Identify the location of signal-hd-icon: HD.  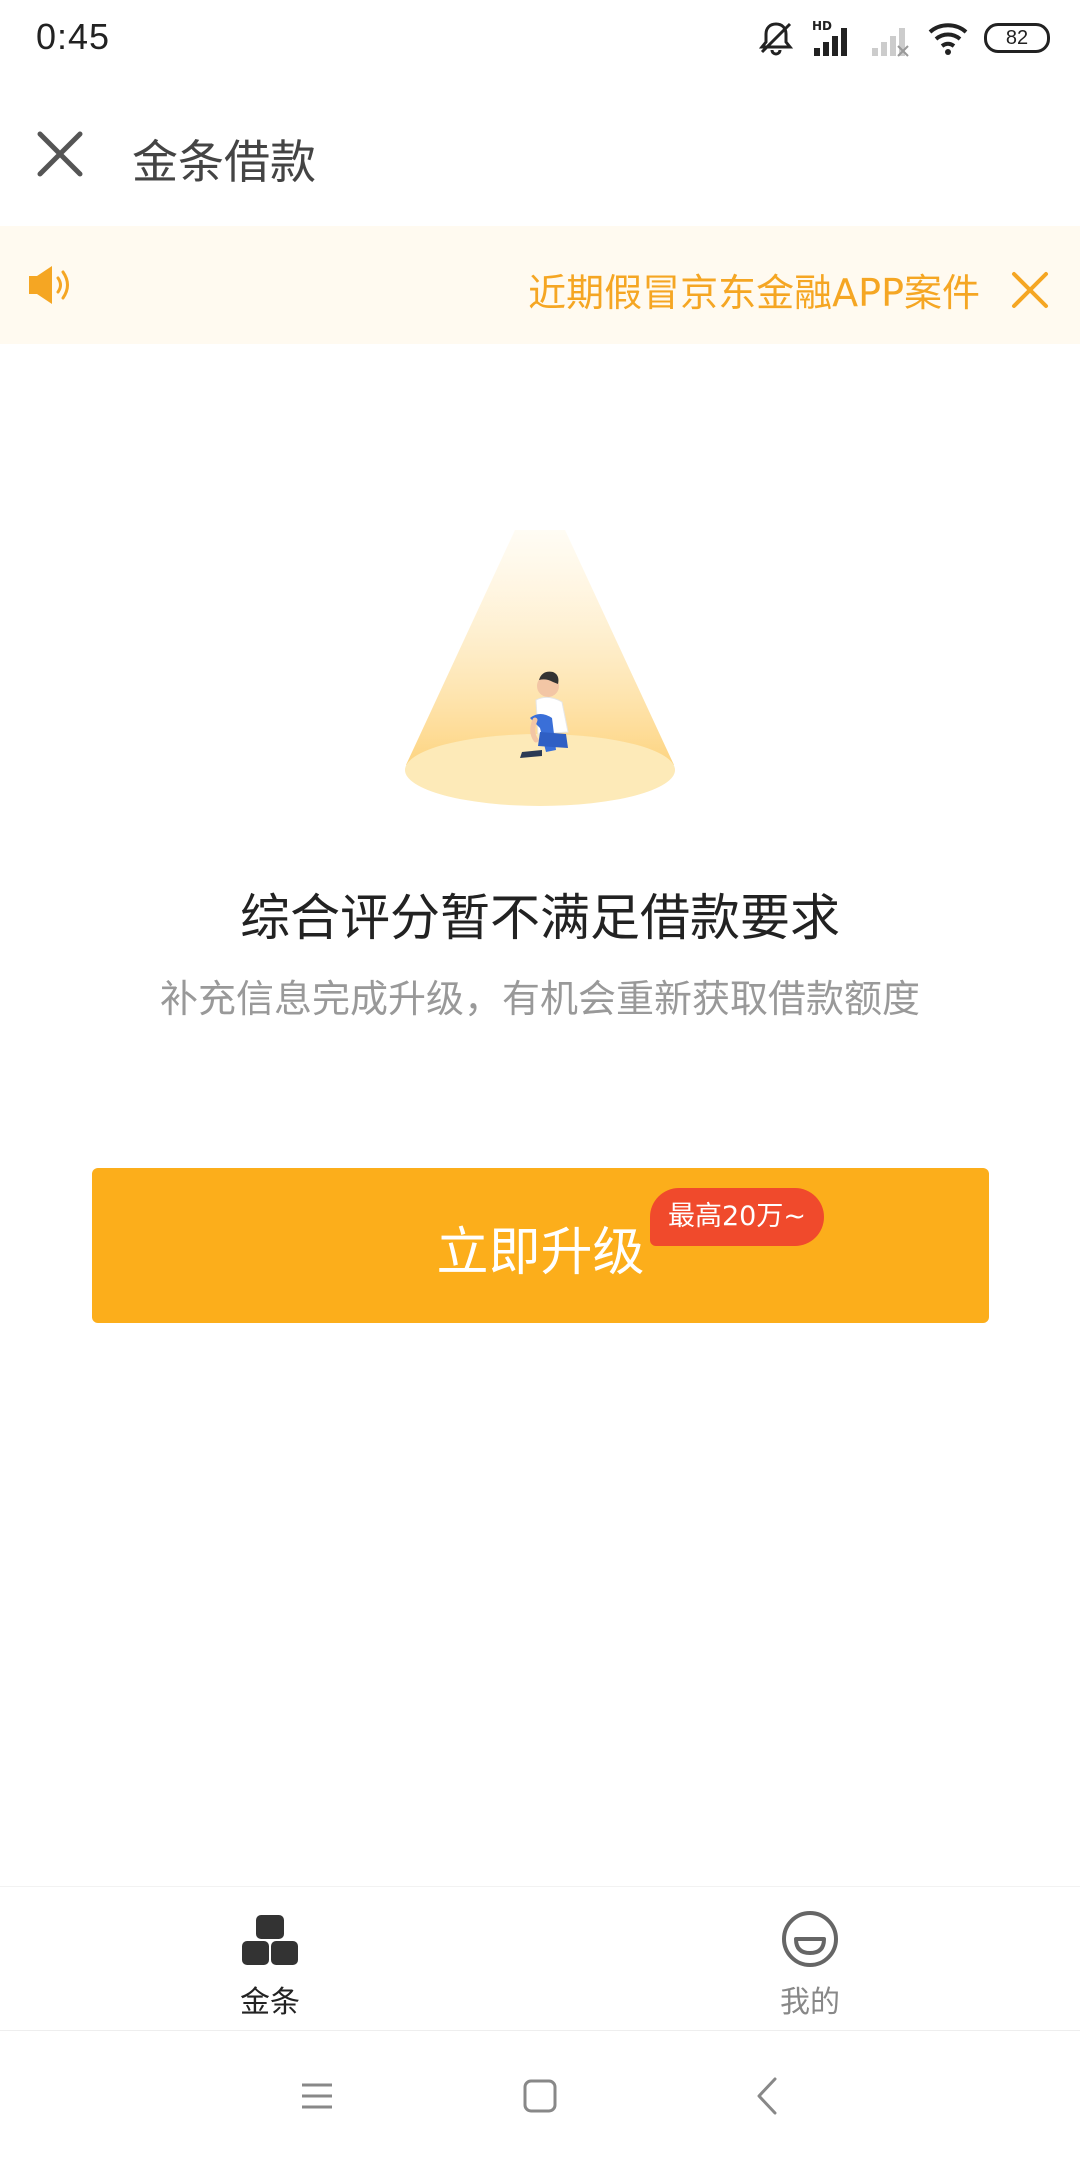
(829, 37).